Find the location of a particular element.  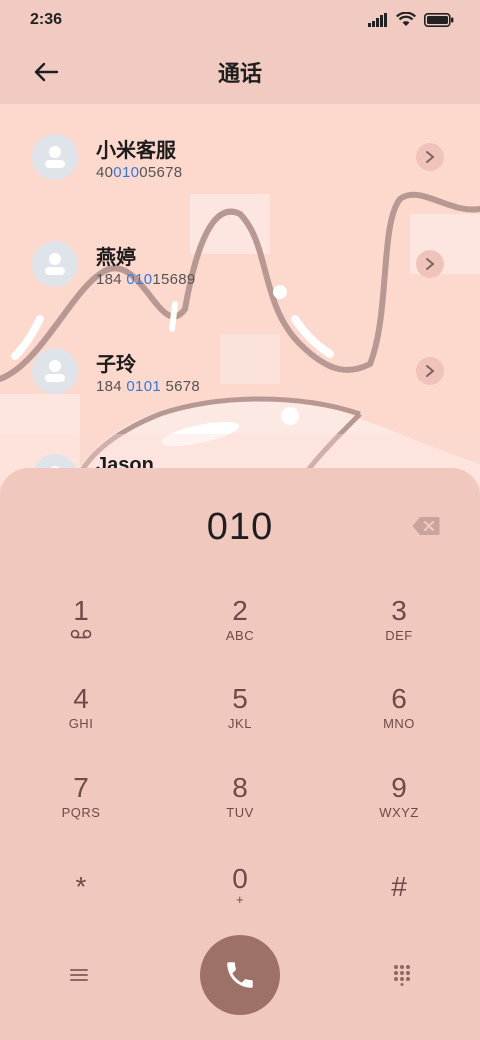

key-2: 2 ABC is located at coordinates (240, 636).